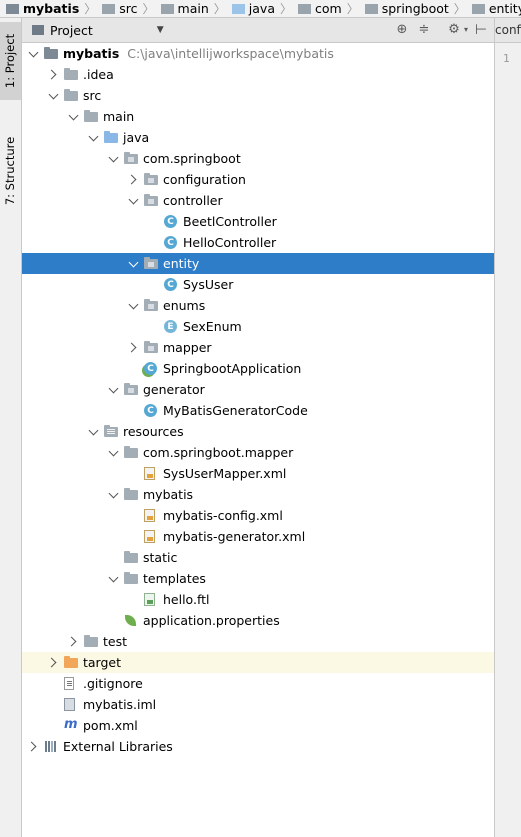 This screenshot has height=837, width=521. What do you see at coordinates (92, 95) in the screenshot?
I see `tree-item-text: src` at bounding box center [92, 95].